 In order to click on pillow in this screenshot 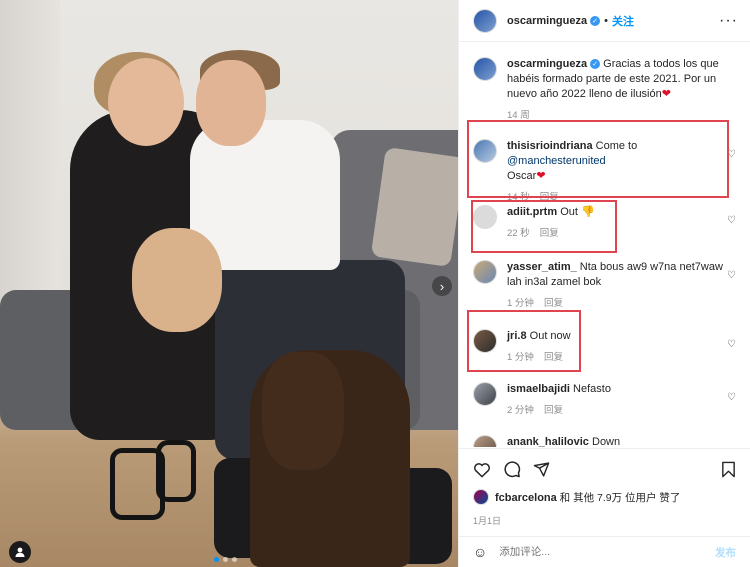, I will do `click(414, 207)`.